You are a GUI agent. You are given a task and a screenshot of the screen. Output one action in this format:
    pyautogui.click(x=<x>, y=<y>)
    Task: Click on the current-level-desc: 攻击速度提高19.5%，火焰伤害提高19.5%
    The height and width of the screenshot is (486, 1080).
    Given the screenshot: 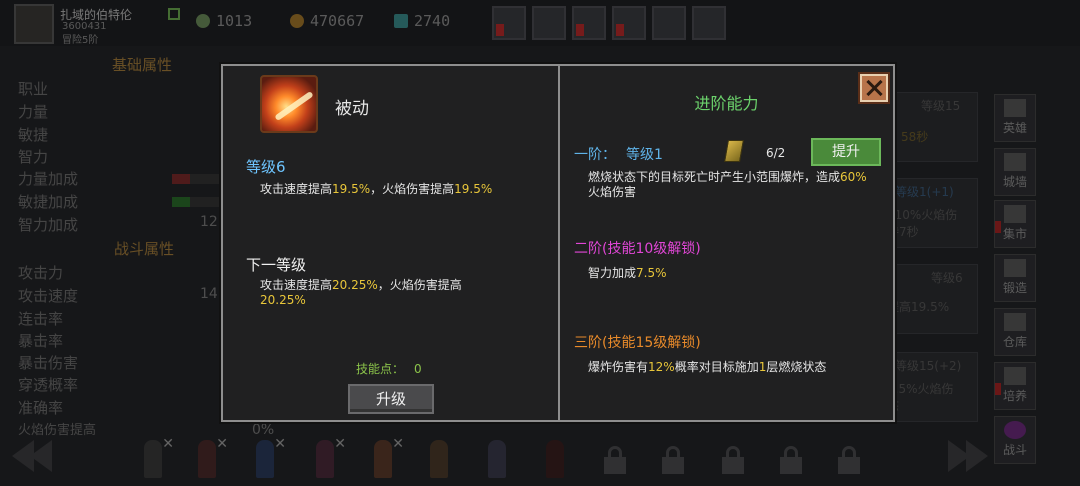 What is the action you would take?
    pyautogui.click(x=405, y=188)
    